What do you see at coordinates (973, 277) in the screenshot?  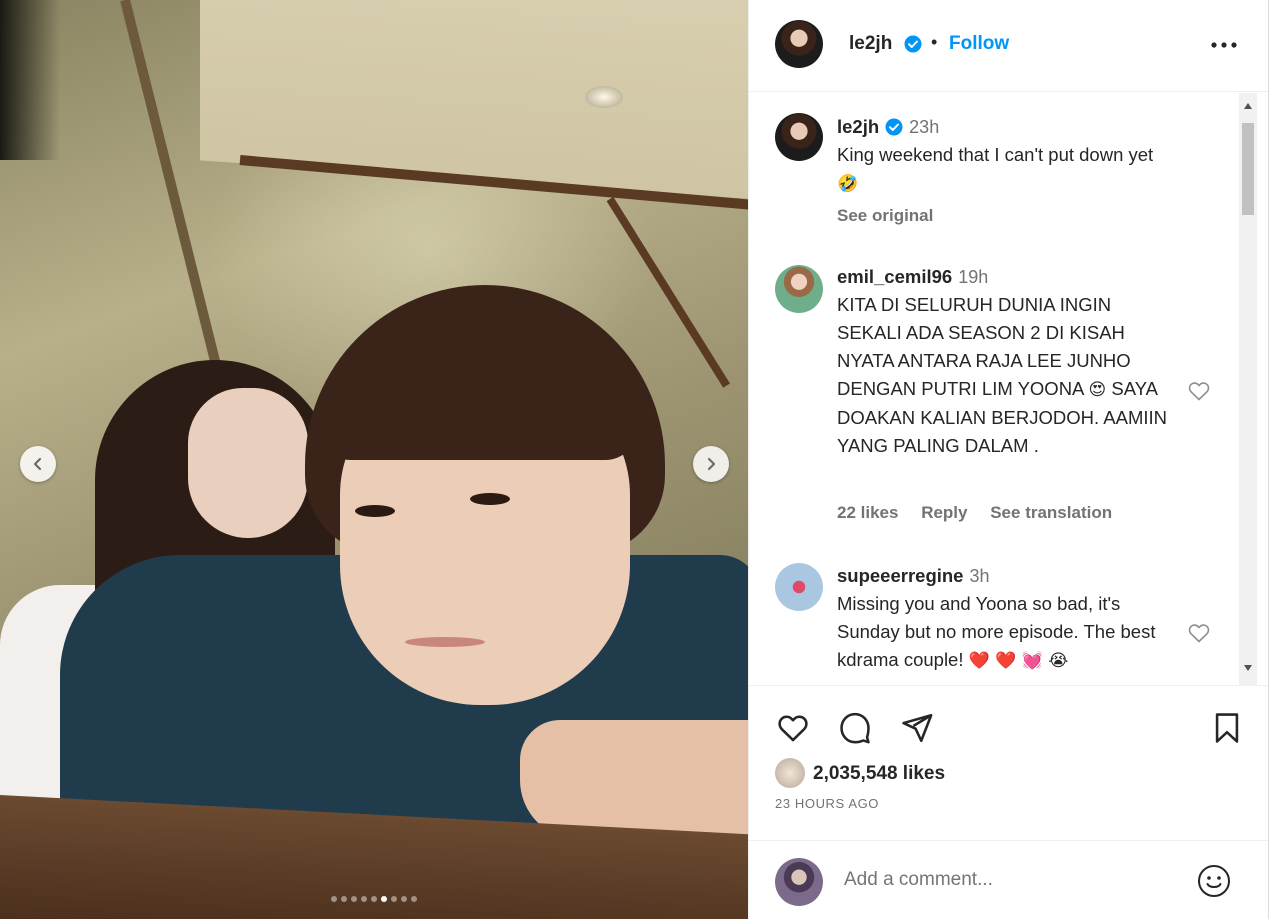 I see `comment-time: 19h` at bounding box center [973, 277].